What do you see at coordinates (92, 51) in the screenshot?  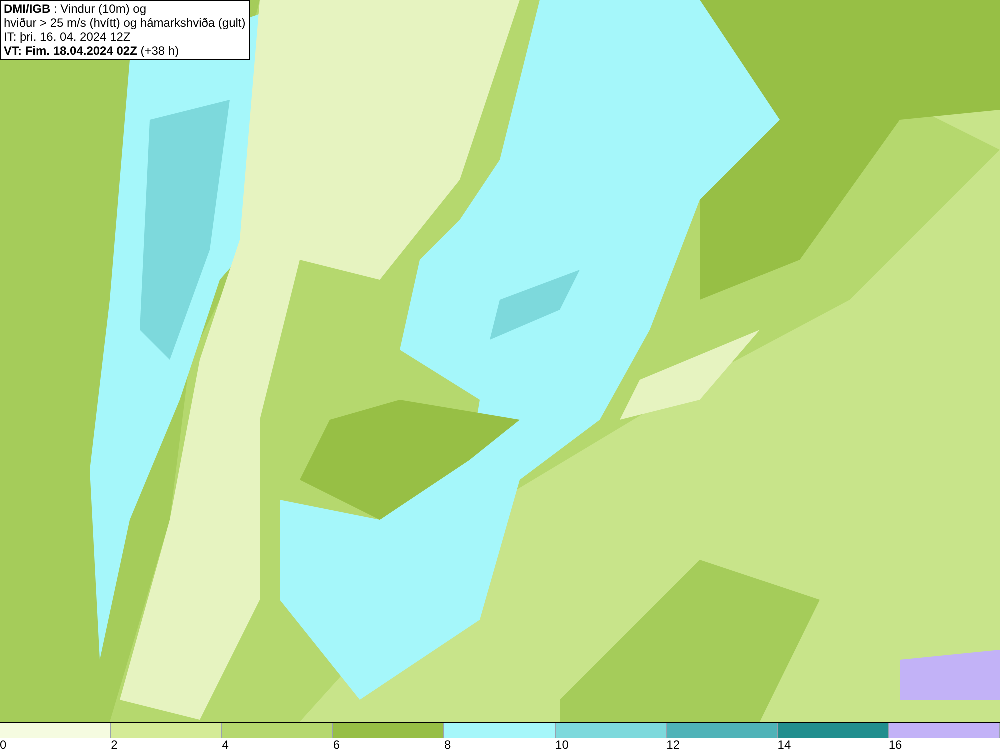 I see `info-text: VT: Fim. 18.04.2024 02Z (+38 h)` at bounding box center [92, 51].